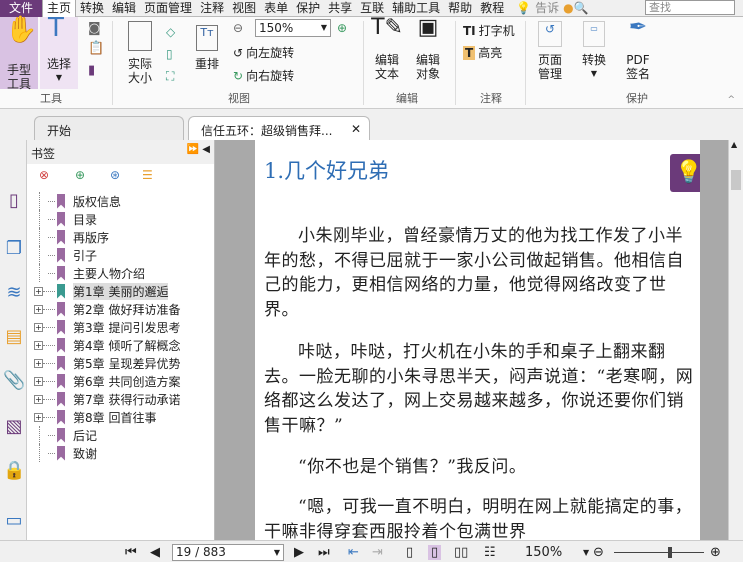  I want to click on menu-form: 表单, so click(276, 8).